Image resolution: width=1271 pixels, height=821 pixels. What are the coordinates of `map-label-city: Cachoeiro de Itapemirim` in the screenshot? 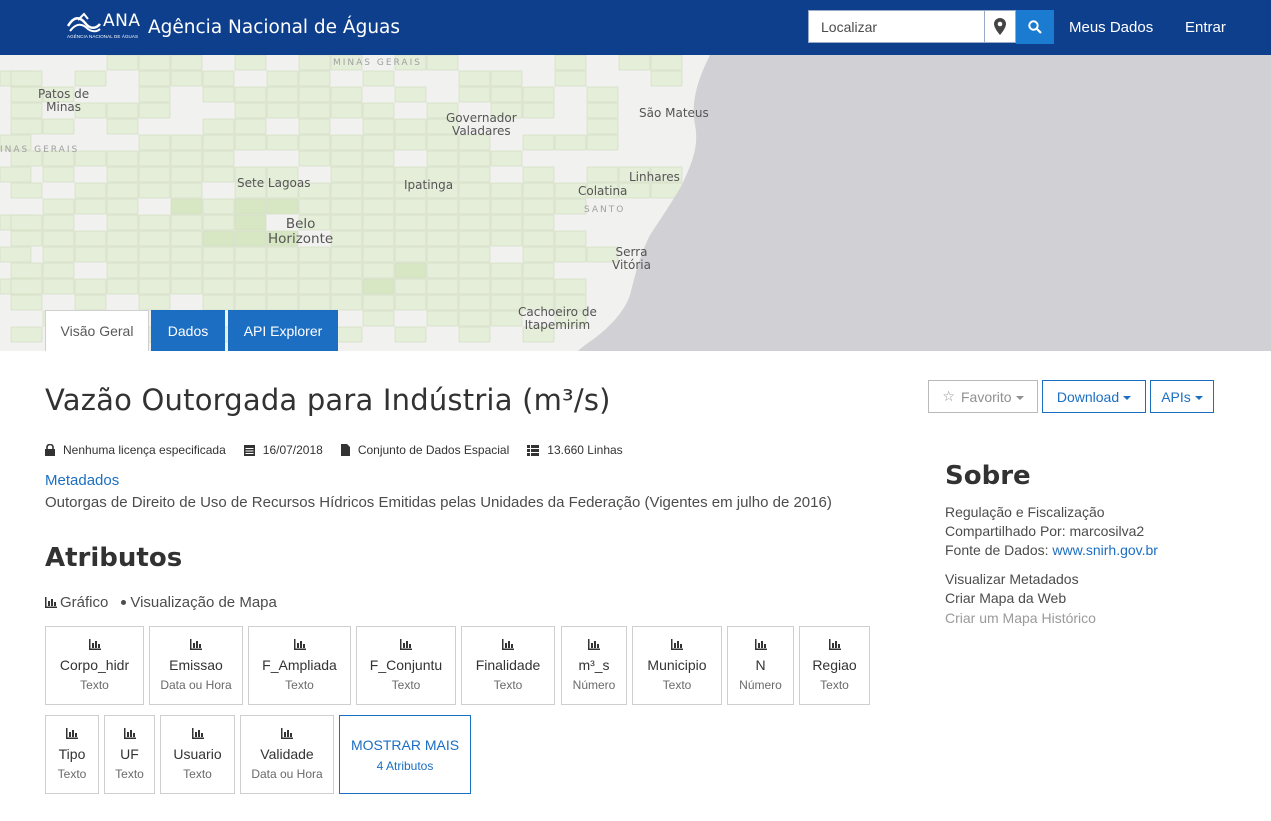 It's located at (557, 318).